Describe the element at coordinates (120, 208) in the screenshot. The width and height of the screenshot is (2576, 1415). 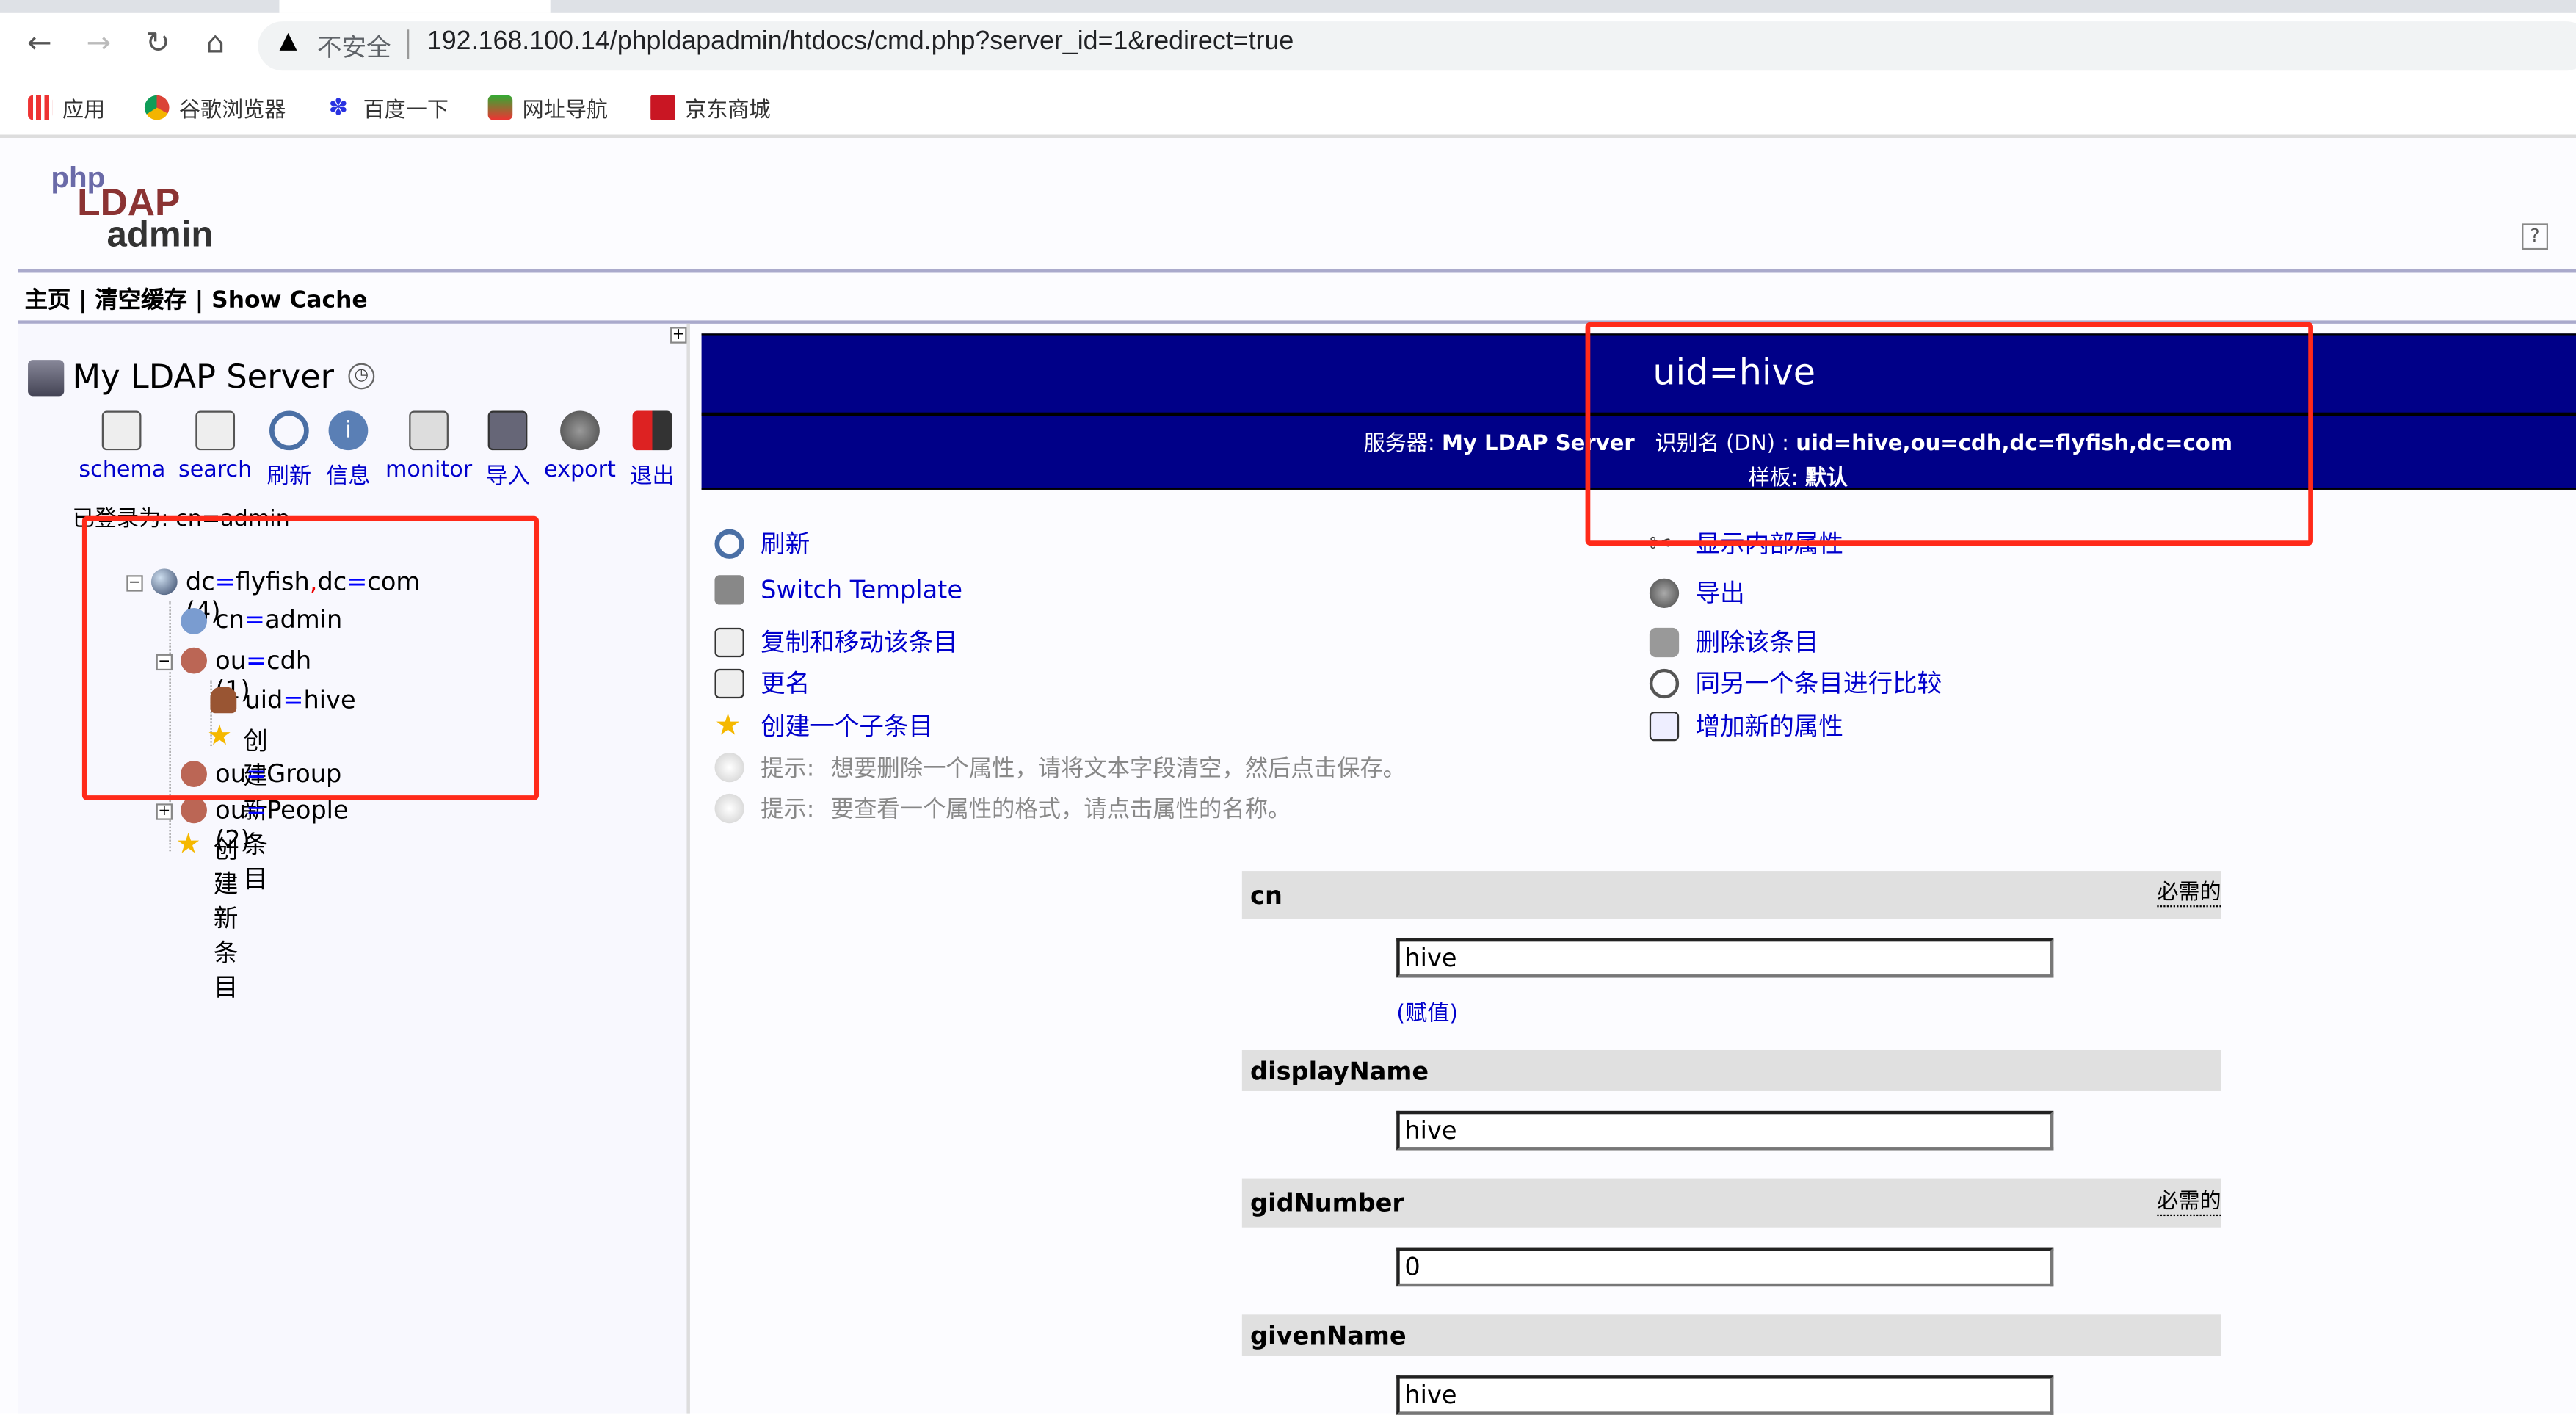
I see `phpldapadmin-logo: php LDAP admin` at that location.